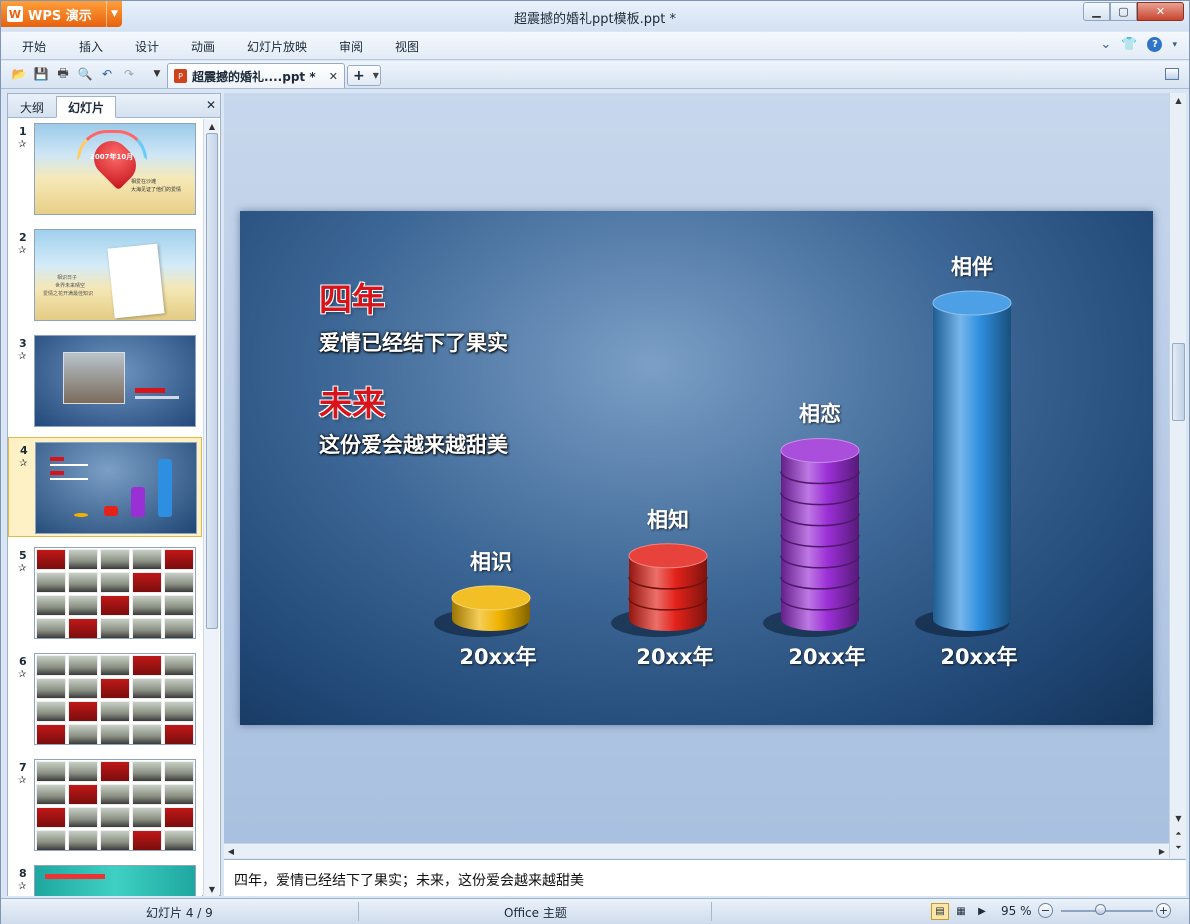  What do you see at coordinates (85, 74) in the screenshot?
I see `print-preview-icon: 🔍` at bounding box center [85, 74].